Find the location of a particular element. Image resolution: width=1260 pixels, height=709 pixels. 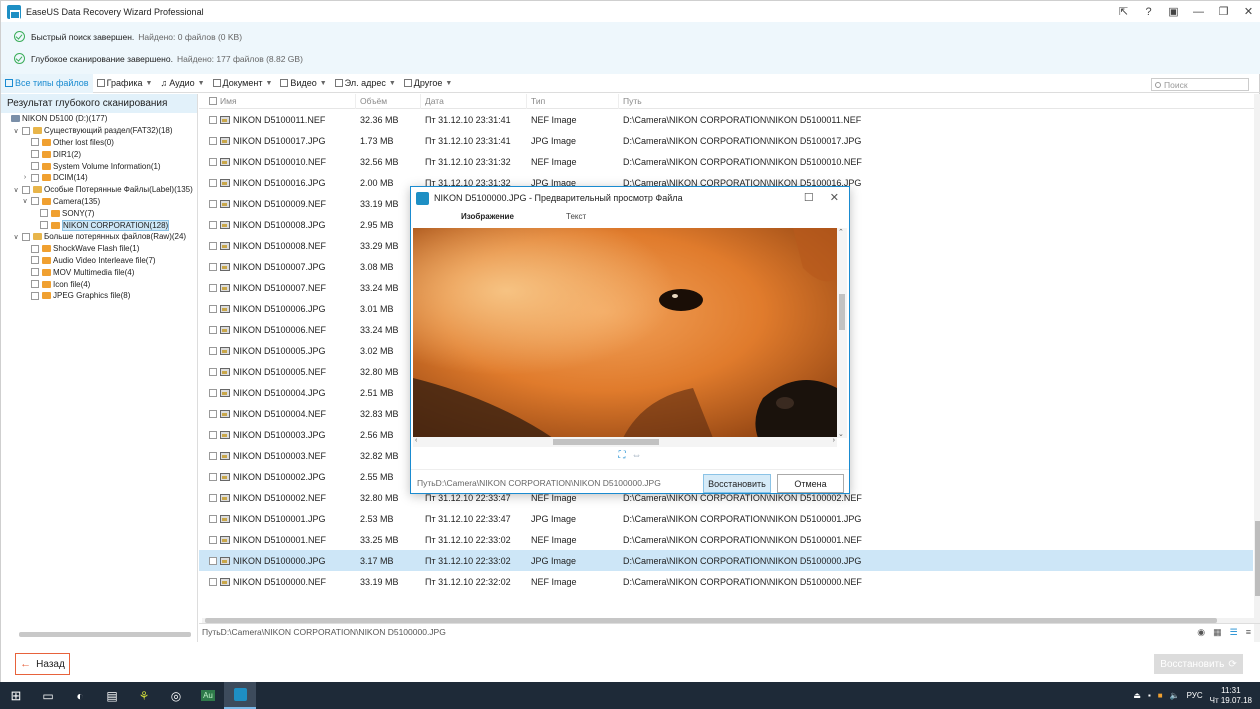

column-size-header: Объём is located at coordinates (388, 101).